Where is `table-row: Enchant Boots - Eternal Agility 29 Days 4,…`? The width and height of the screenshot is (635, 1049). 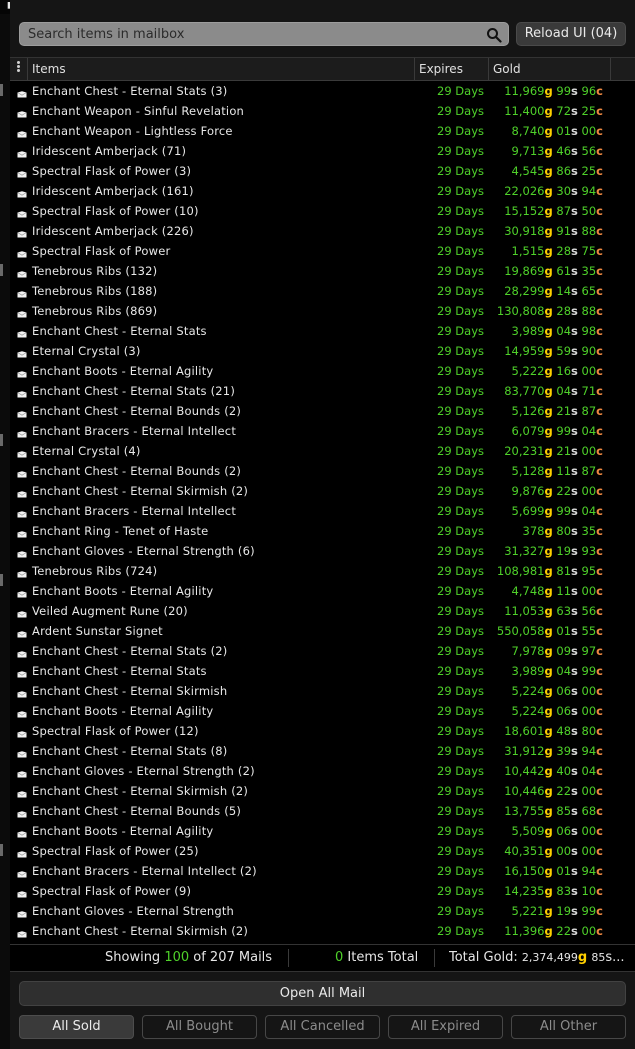 table-row: Enchant Boots - Eternal Agility 29 Days 4,… is located at coordinates (322, 591).